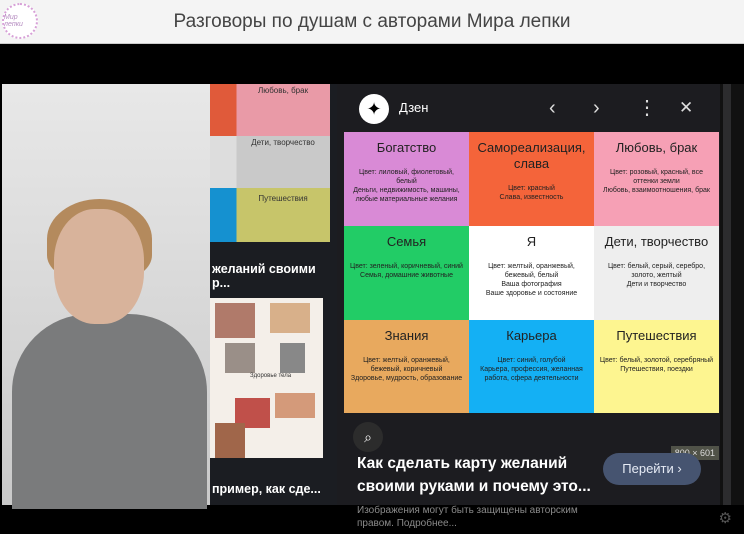 Image resolution: width=744 pixels, height=534 pixels. What do you see at coordinates (656, 147) in the screenshot?
I see `cell-title: Любовь, брак` at bounding box center [656, 147].